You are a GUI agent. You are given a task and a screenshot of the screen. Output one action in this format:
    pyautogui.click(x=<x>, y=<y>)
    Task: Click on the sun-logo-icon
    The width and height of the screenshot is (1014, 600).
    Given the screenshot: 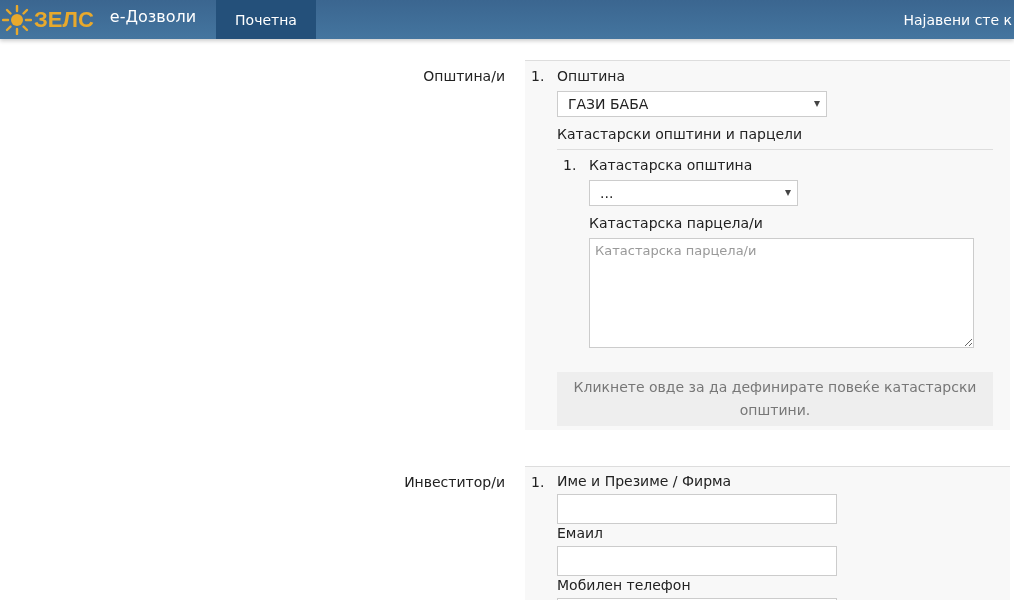 What is the action you would take?
    pyautogui.click(x=17, y=19)
    